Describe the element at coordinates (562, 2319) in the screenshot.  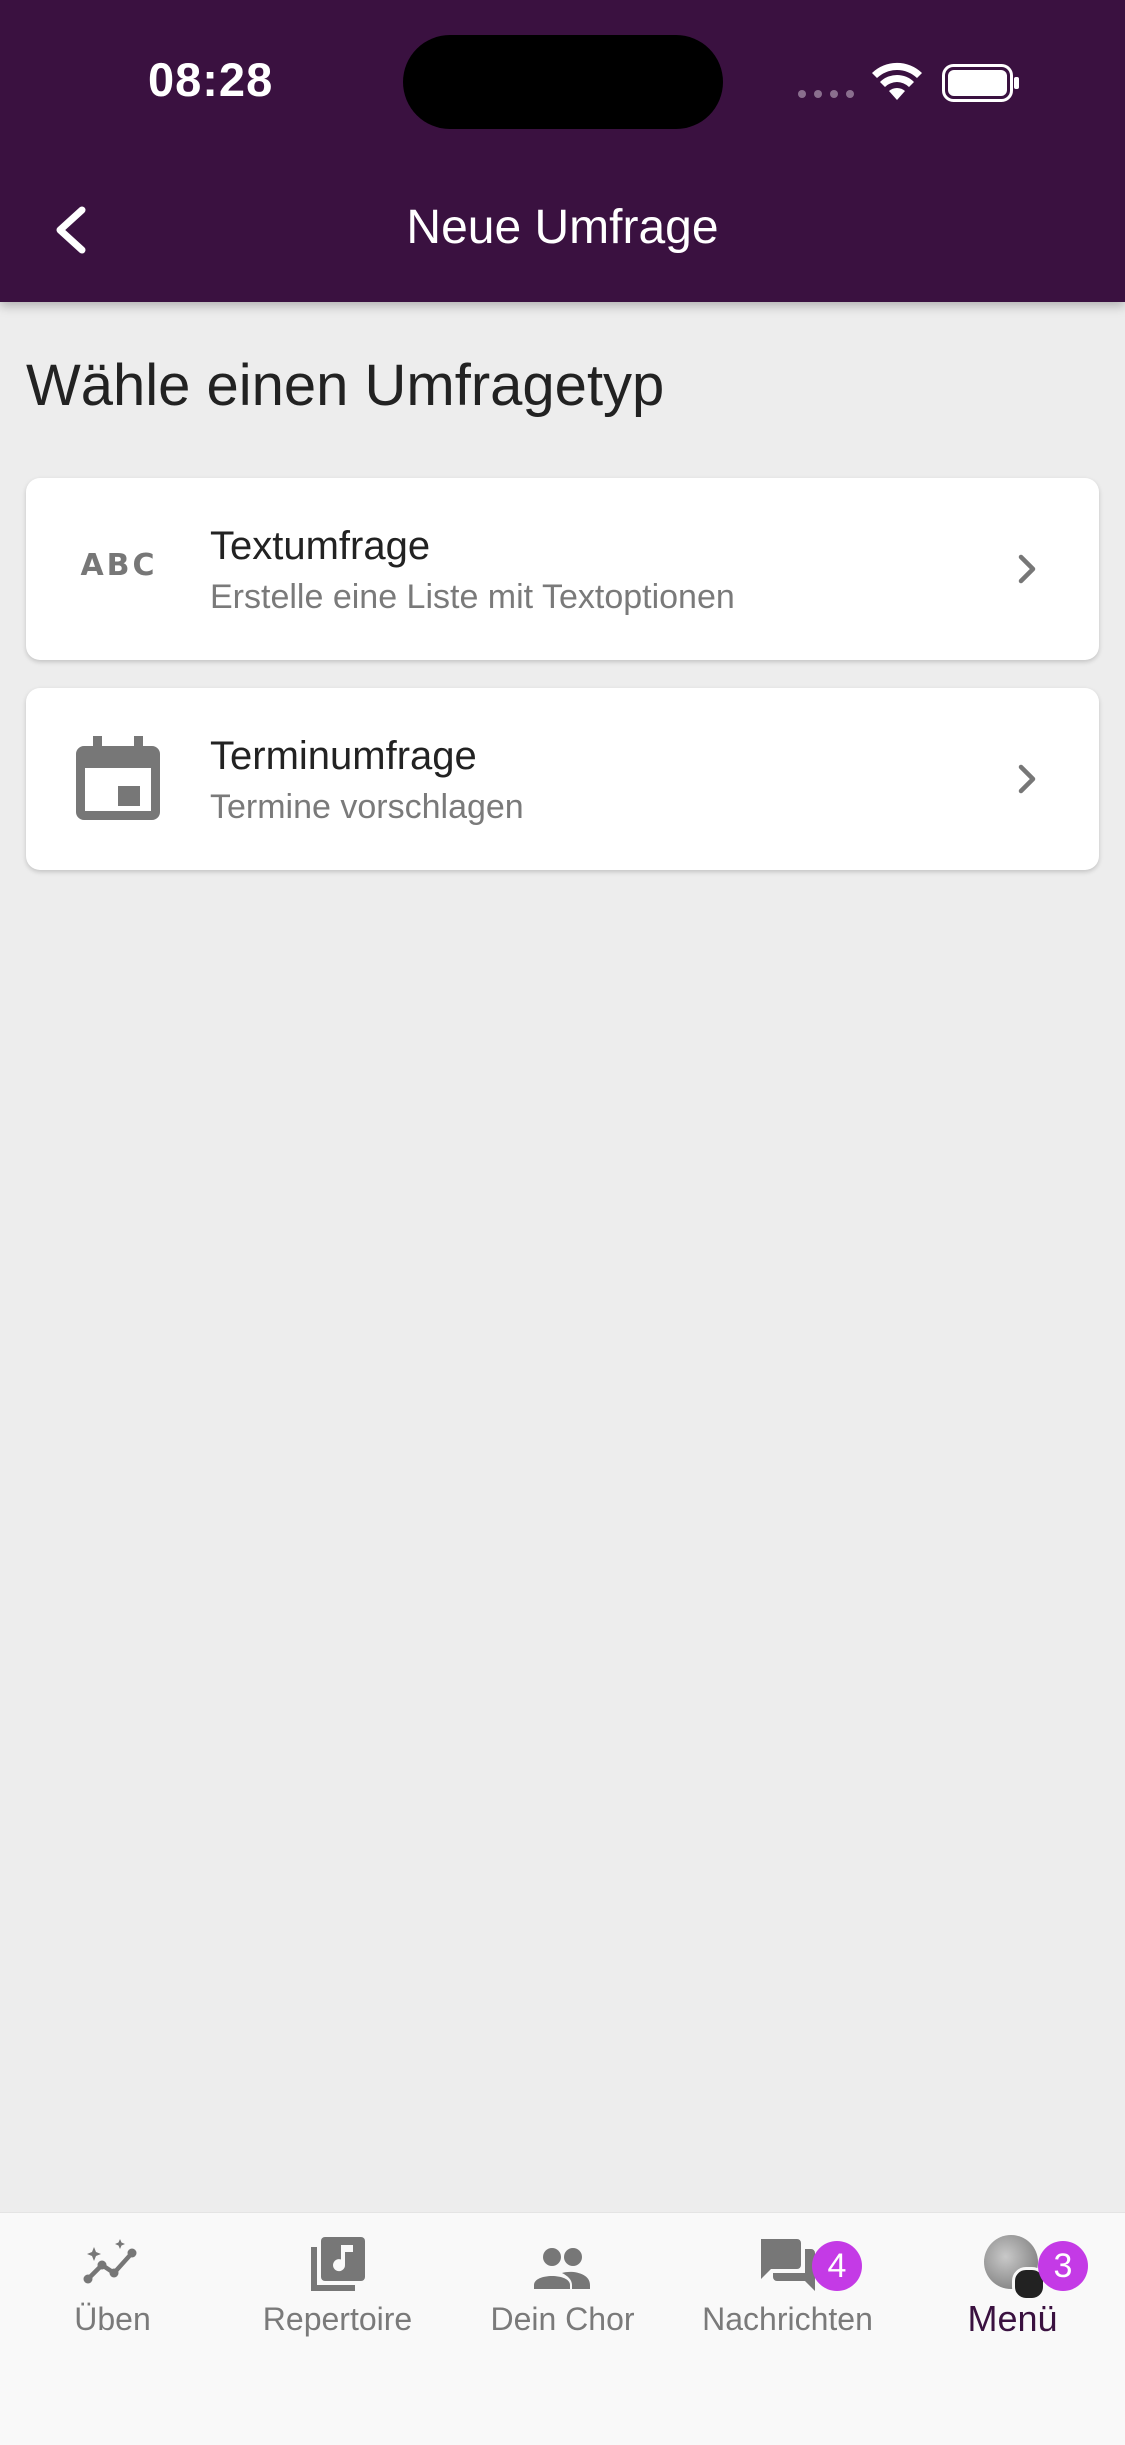
I see `nav-label: Dein Chor` at that location.